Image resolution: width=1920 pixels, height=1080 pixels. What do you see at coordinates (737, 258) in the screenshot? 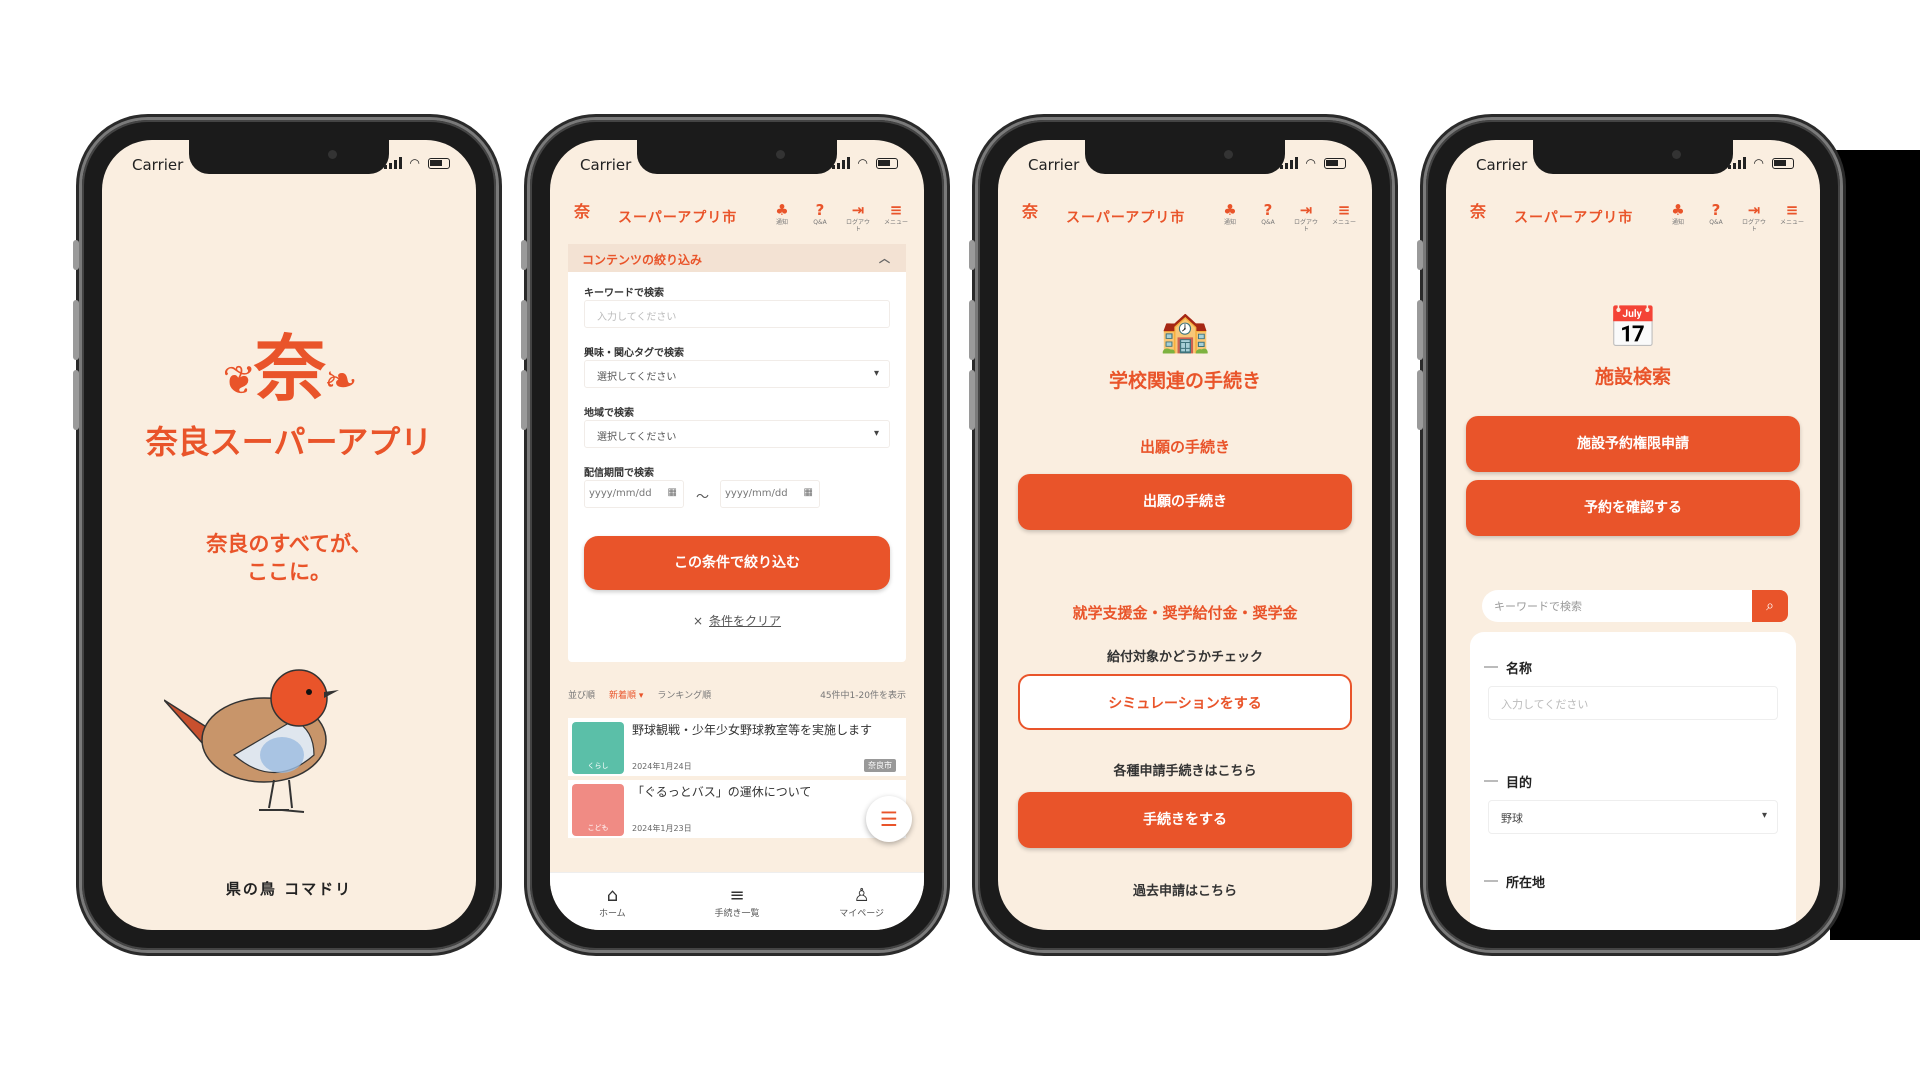
I see `filter-header: コンテンツの絞り込み ︿` at bounding box center [737, 258].